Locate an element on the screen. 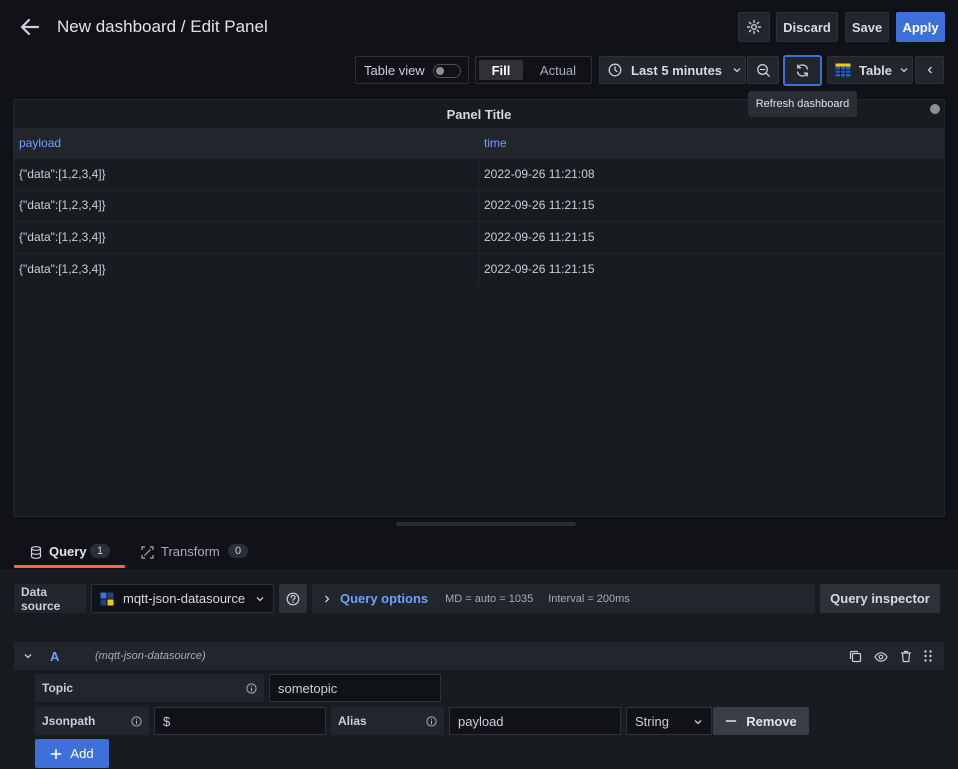 This screenshot has height=769, width=958. table-cell-time: 2022-09-26 11:21:08 is located at coordinates (539, 174).